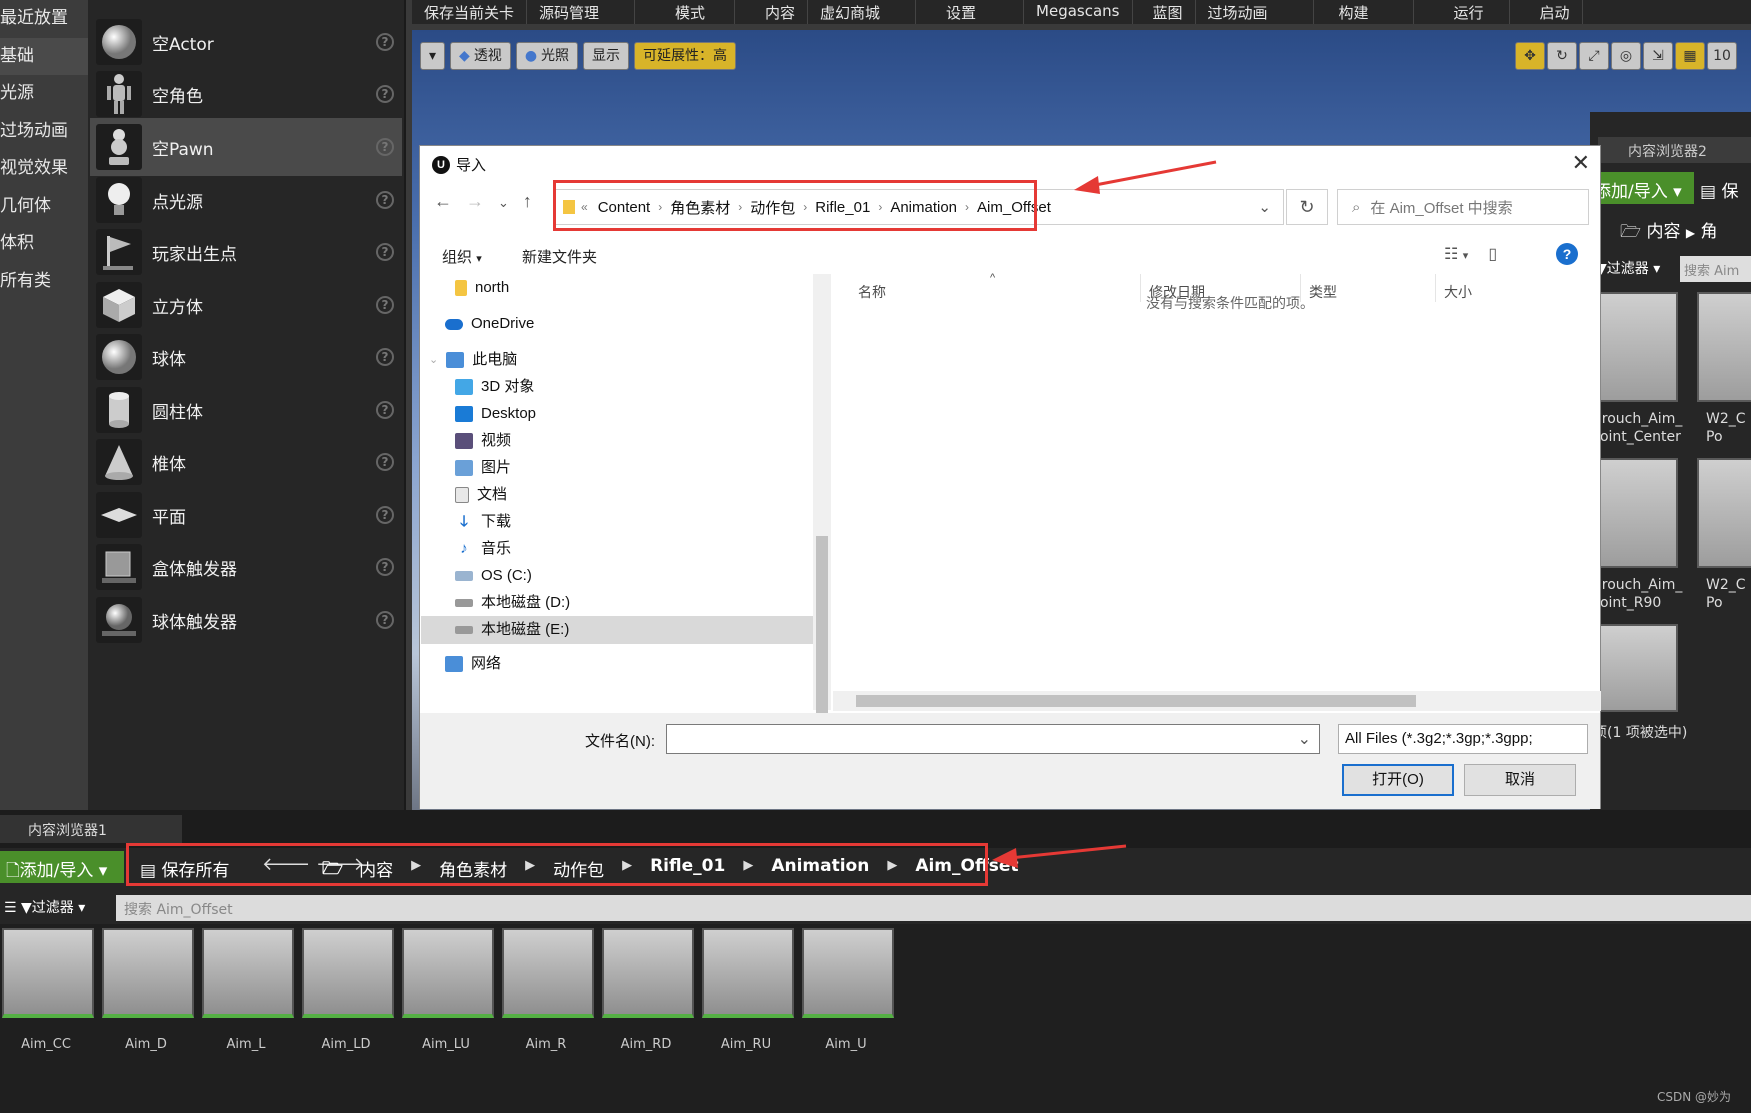 The height and width of the screenshot is (1113, 1751). Describe the element at coordinates (246, 357) in the screenshot. I see `asset-sphere: 球体 ?` at that location.